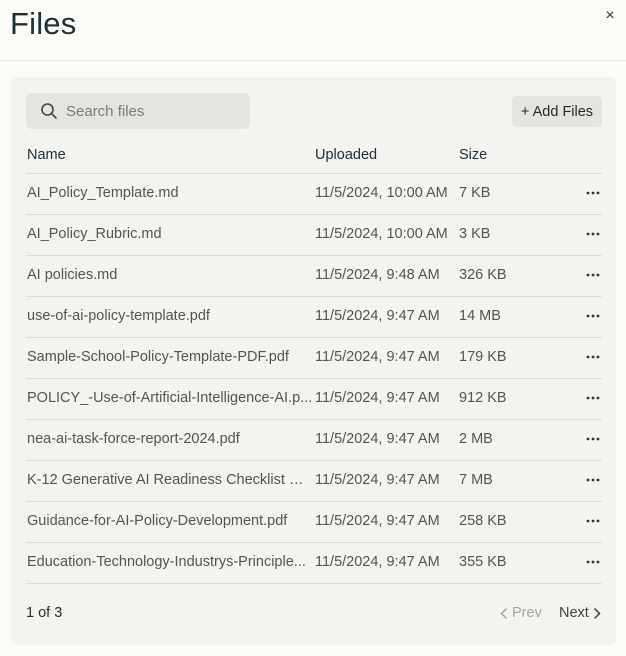 The height and width of the screenshot is (656, 626). Describe the element at coordinates (499, 155) in the screenshot. I see `column-header-size: Size` at that location.